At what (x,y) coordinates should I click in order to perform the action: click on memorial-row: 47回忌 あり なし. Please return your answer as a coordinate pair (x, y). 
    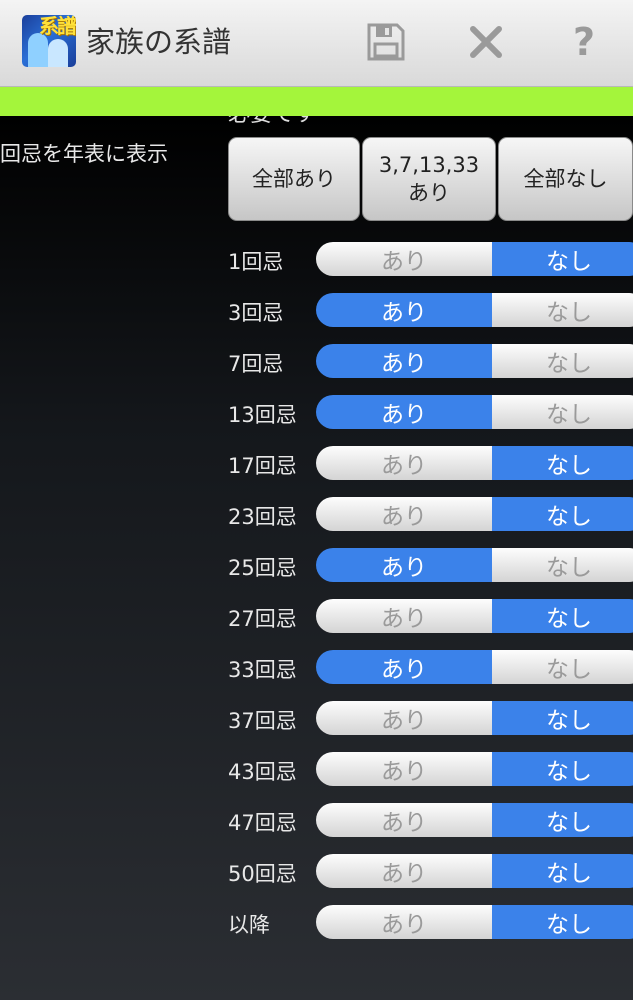
    Looking at the image, I should click on (316, 823).